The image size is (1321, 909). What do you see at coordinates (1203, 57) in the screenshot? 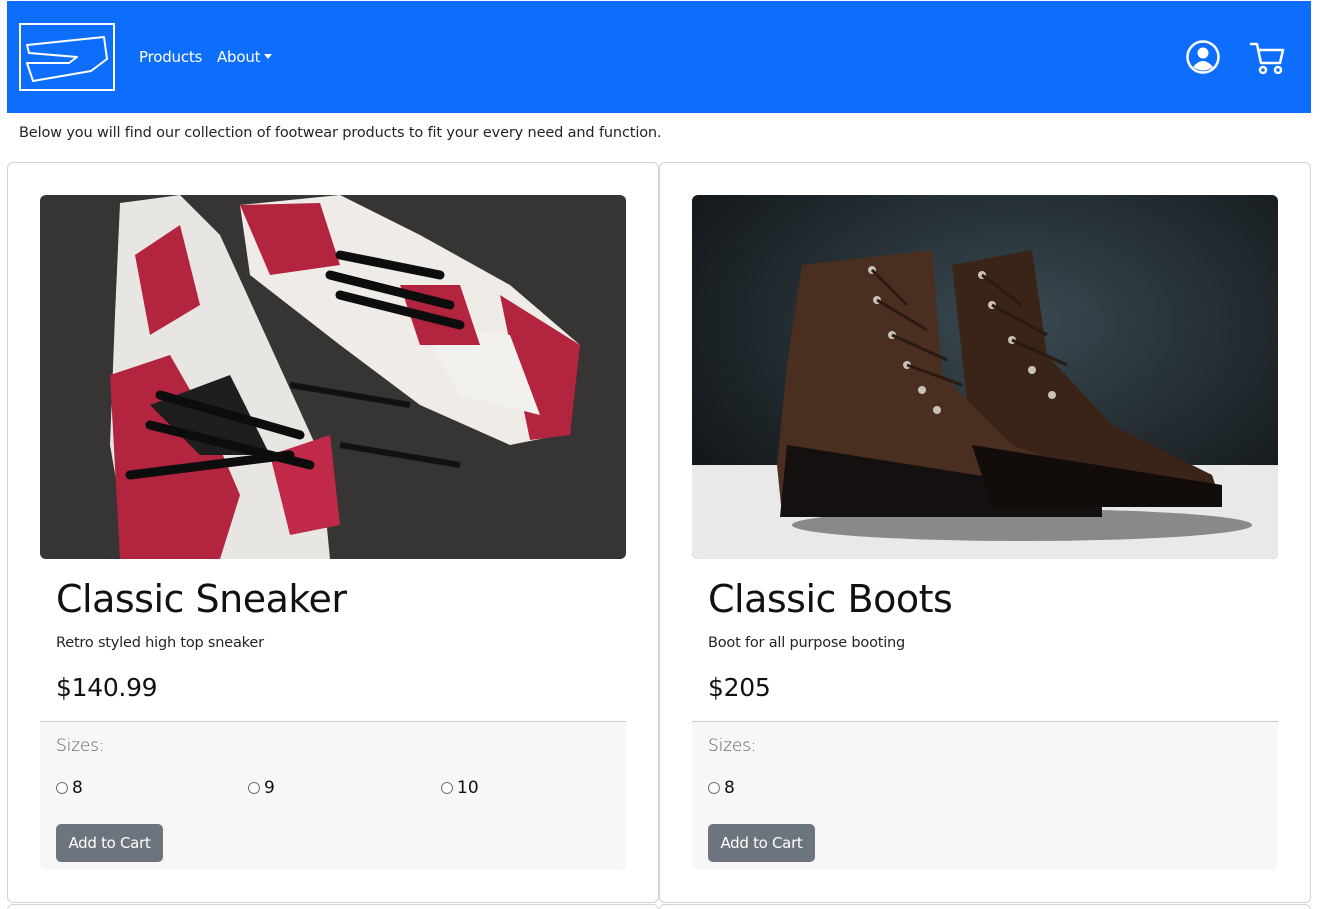
I see `user-circle-icon` at bounding box center [1203, 57].